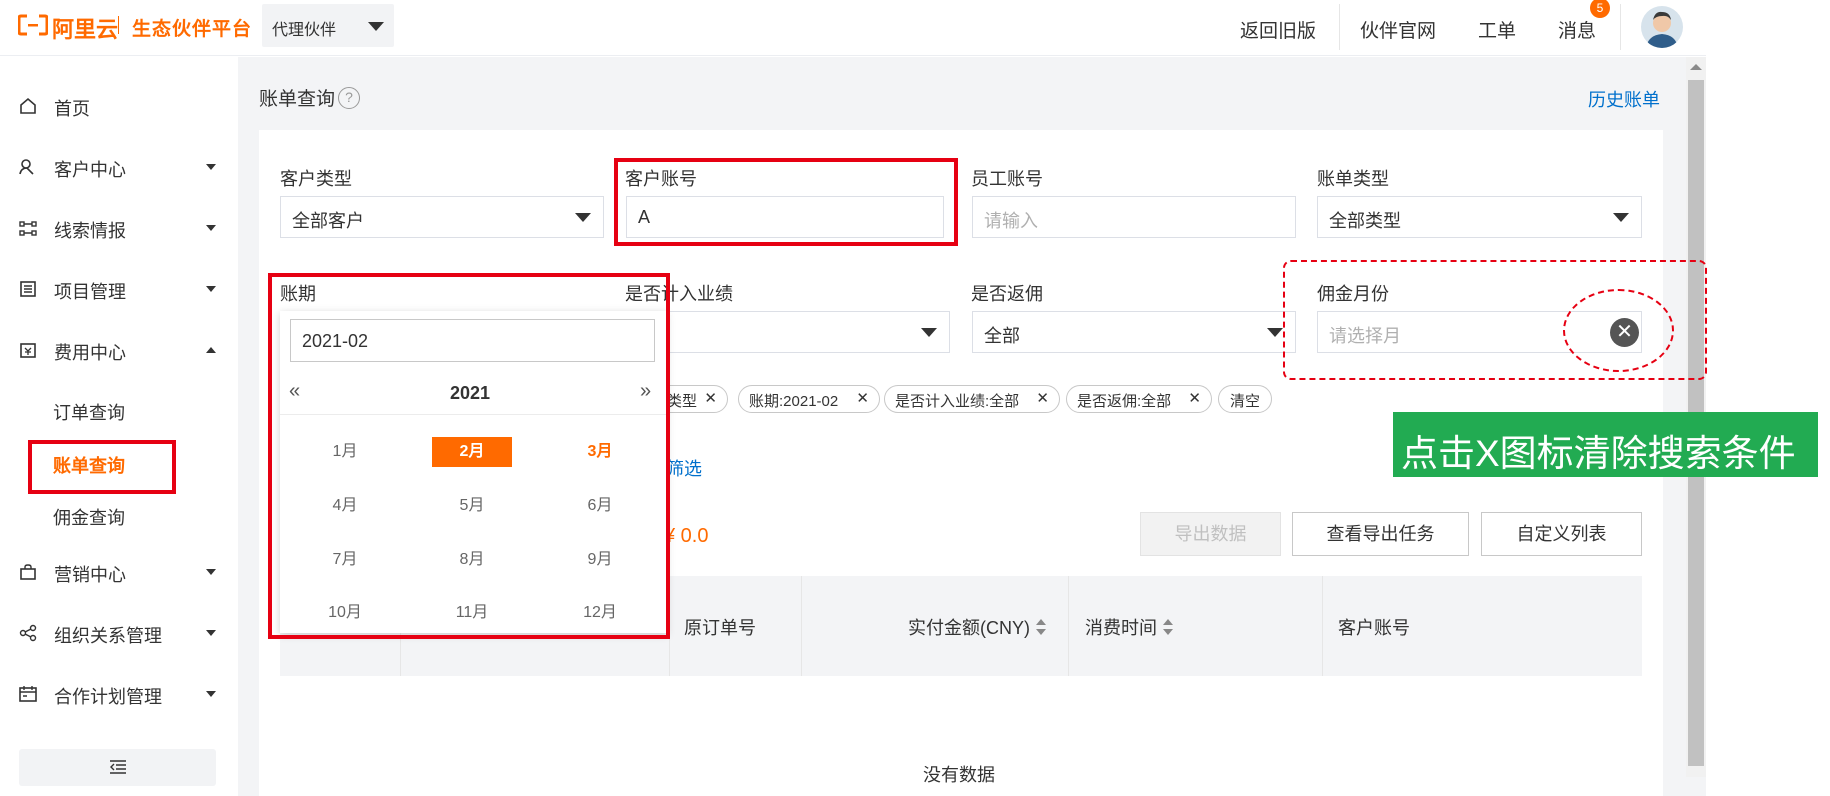  I want to click on highlight-customer-account, so click(786, 202).